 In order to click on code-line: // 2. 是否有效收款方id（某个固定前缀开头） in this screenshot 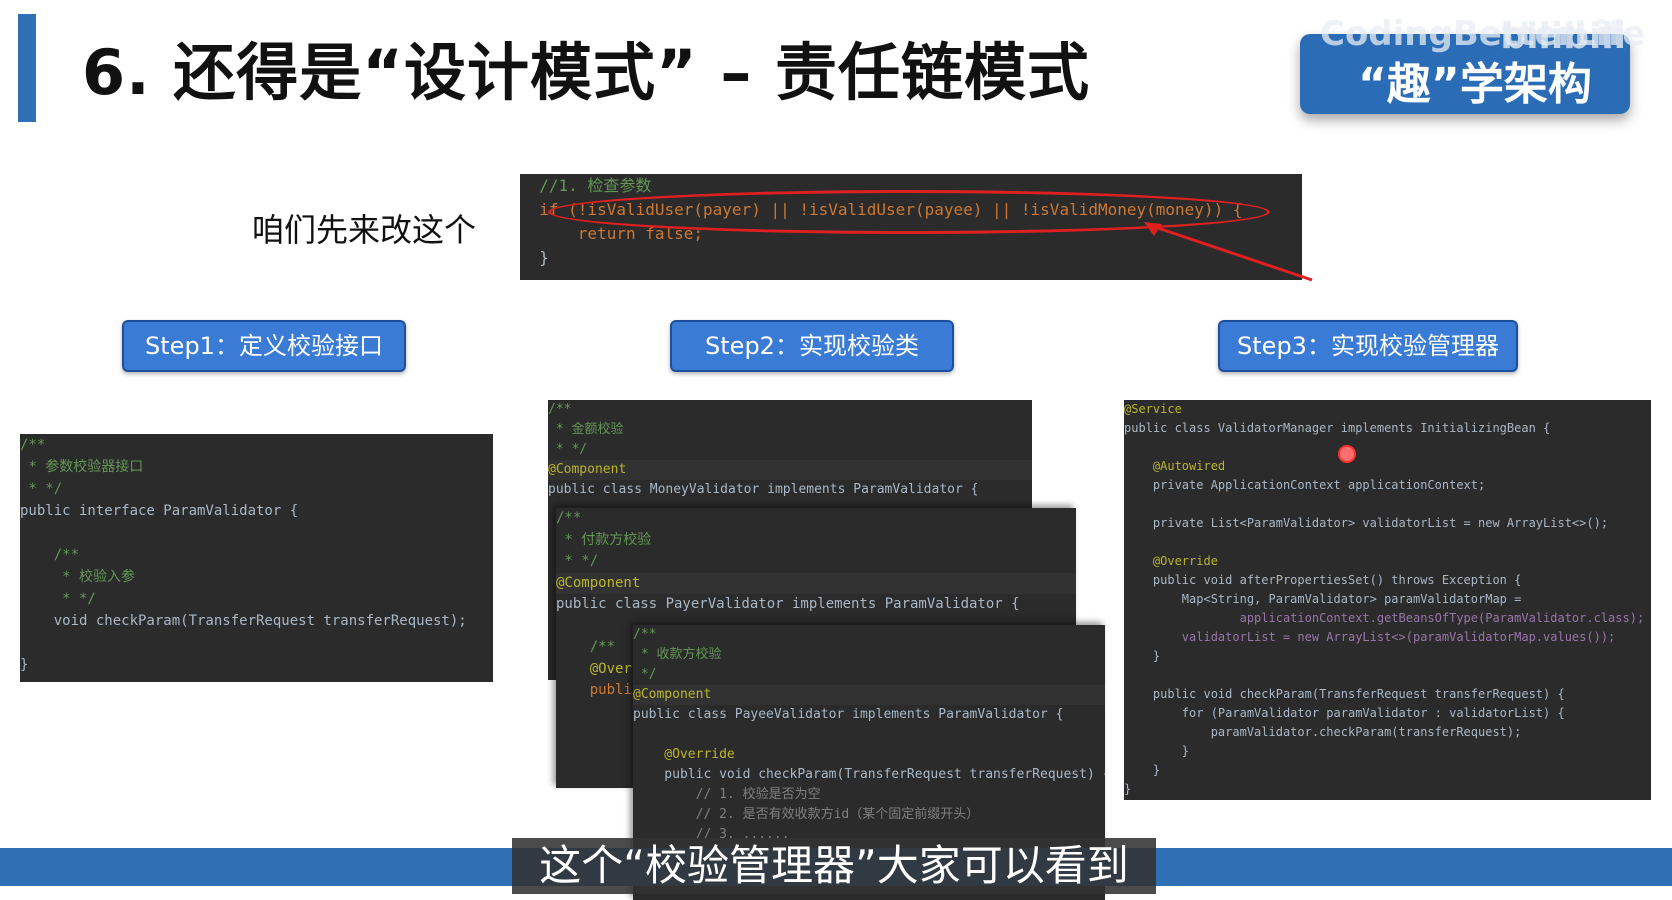, I will do `click(806, 814)`.